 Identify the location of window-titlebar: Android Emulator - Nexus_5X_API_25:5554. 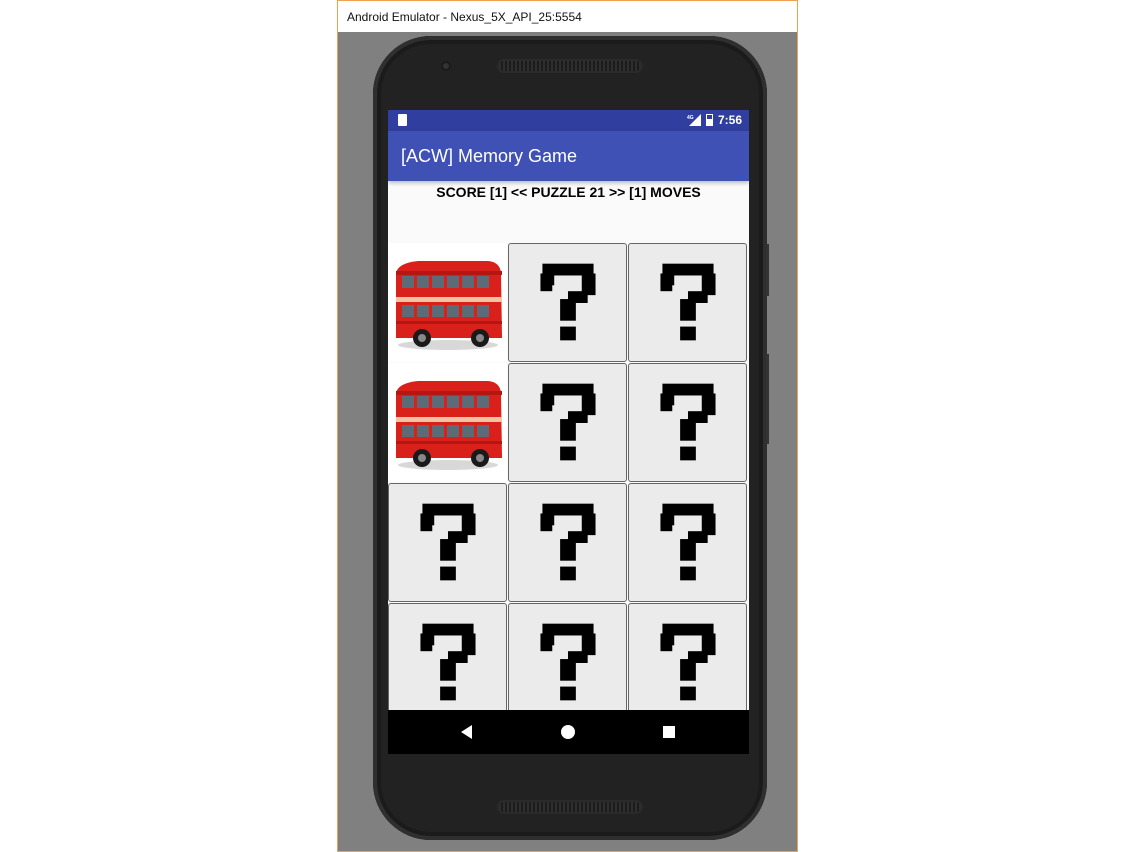
(567, 16).